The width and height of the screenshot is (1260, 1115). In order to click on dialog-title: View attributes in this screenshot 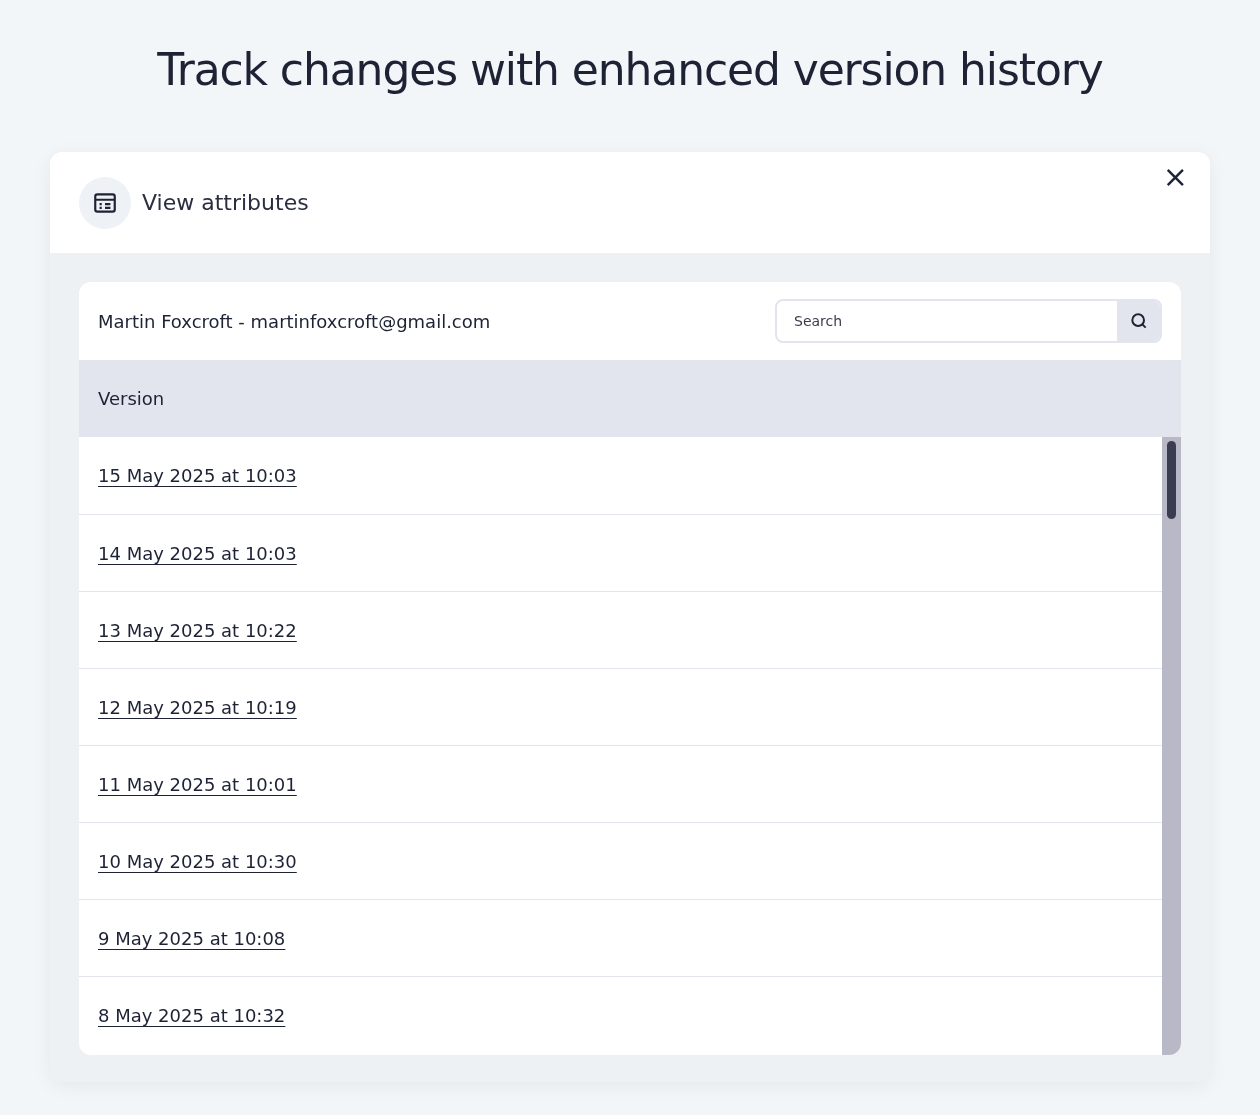, I will do `click(225, 203)`.